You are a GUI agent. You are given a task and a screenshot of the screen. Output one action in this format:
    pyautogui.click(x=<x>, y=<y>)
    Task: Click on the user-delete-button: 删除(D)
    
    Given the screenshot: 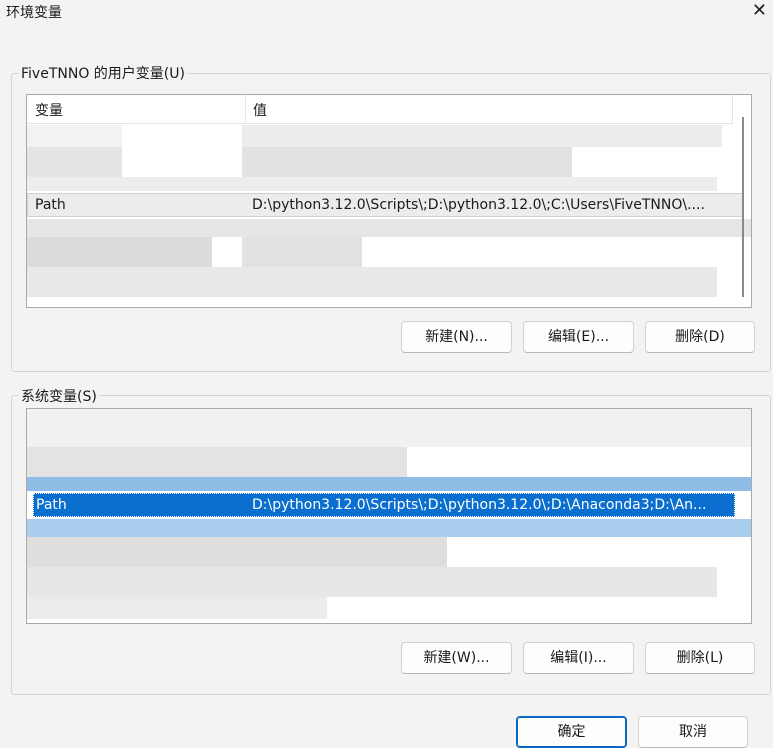 What is the action you would take?
    pyautogui.click(x=700, y=337)
    